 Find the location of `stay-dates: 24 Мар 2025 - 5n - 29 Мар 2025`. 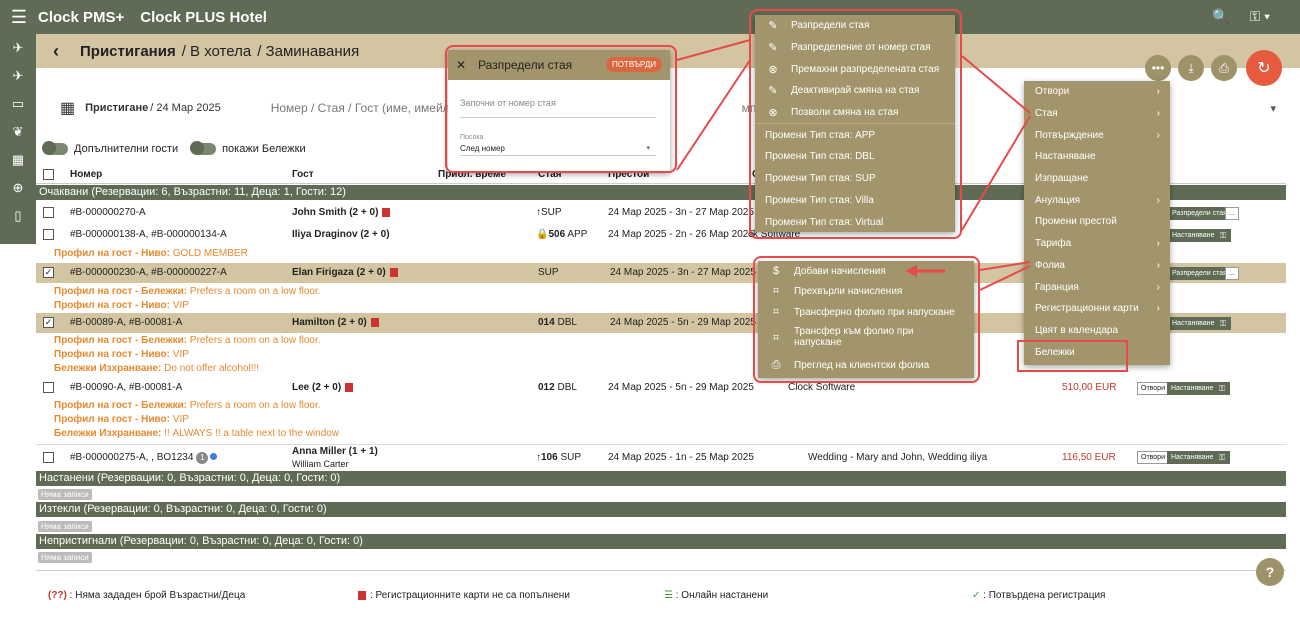

stay-dates: 24 Мар 2025 - 5n - 29 Мар 2025 is located at coordinates (683, 322).